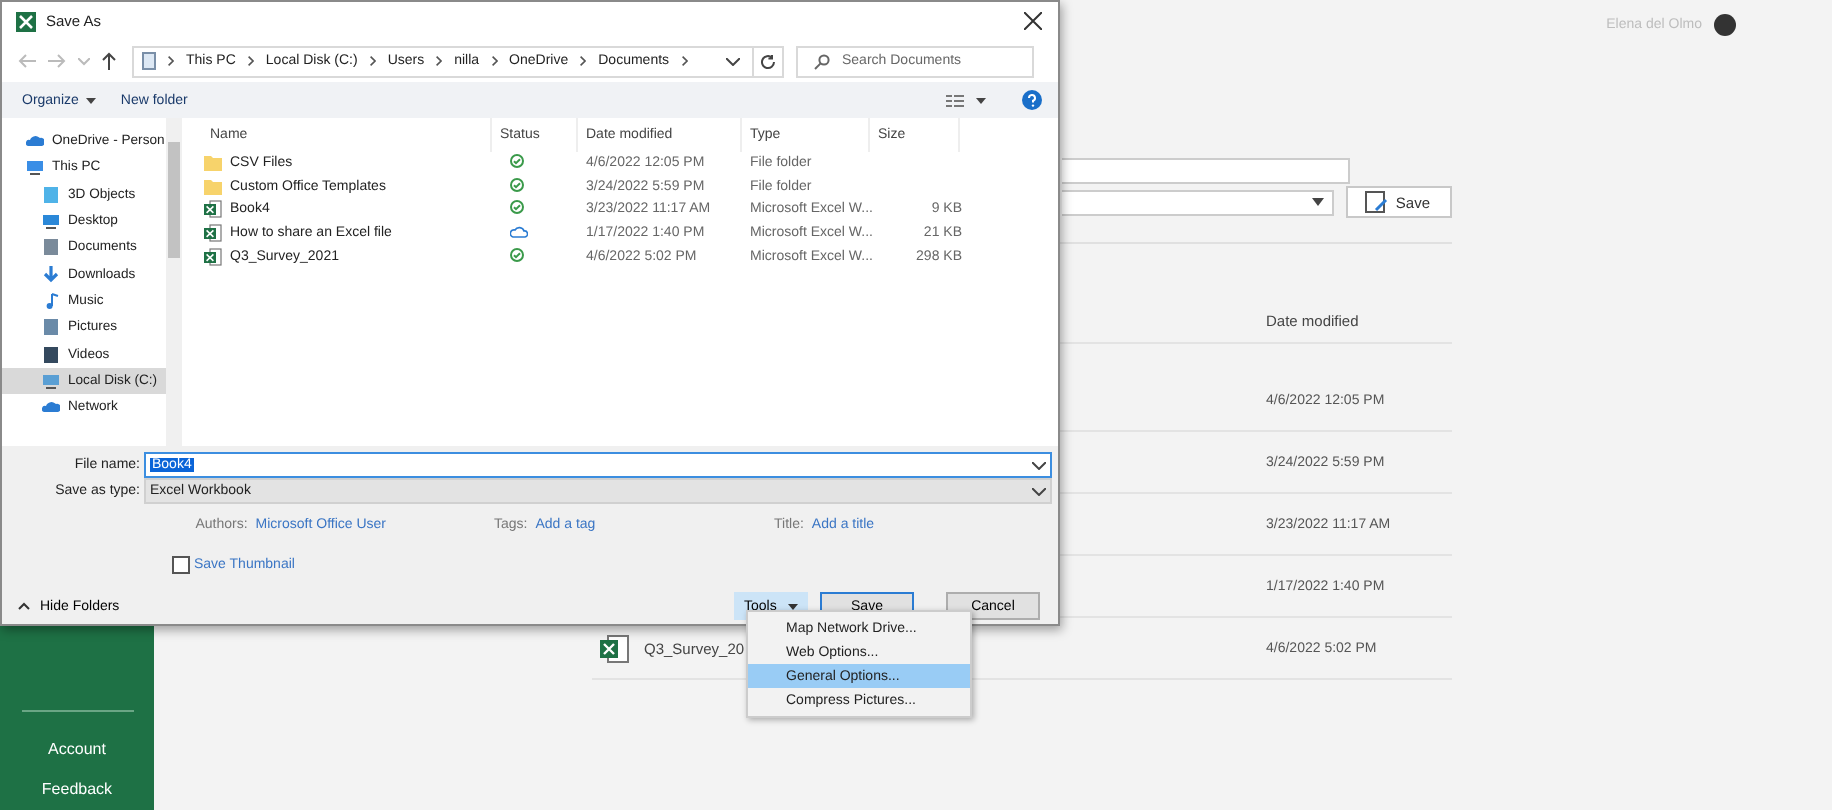 This screenshot has height=810, width=1832. What do you see at coordinates (1375, 202) in the screenshot?
I see `save-icon` at bounding box center [1375, 202].